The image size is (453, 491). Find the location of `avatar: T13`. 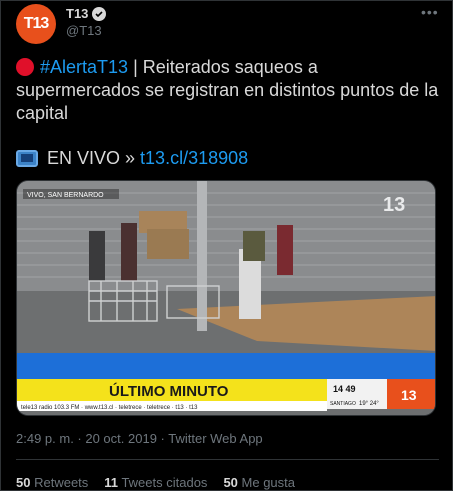

avatar: T13 is located at coordinates (36, 24).